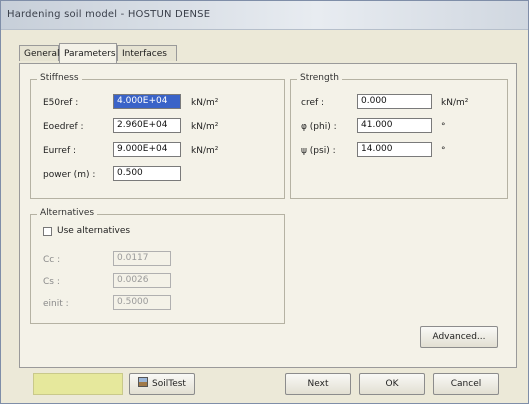 The image size is (529, 404). Describe the element at coordinates (443, 127) in the screenshot. I see `phi-unit: °` at that location.